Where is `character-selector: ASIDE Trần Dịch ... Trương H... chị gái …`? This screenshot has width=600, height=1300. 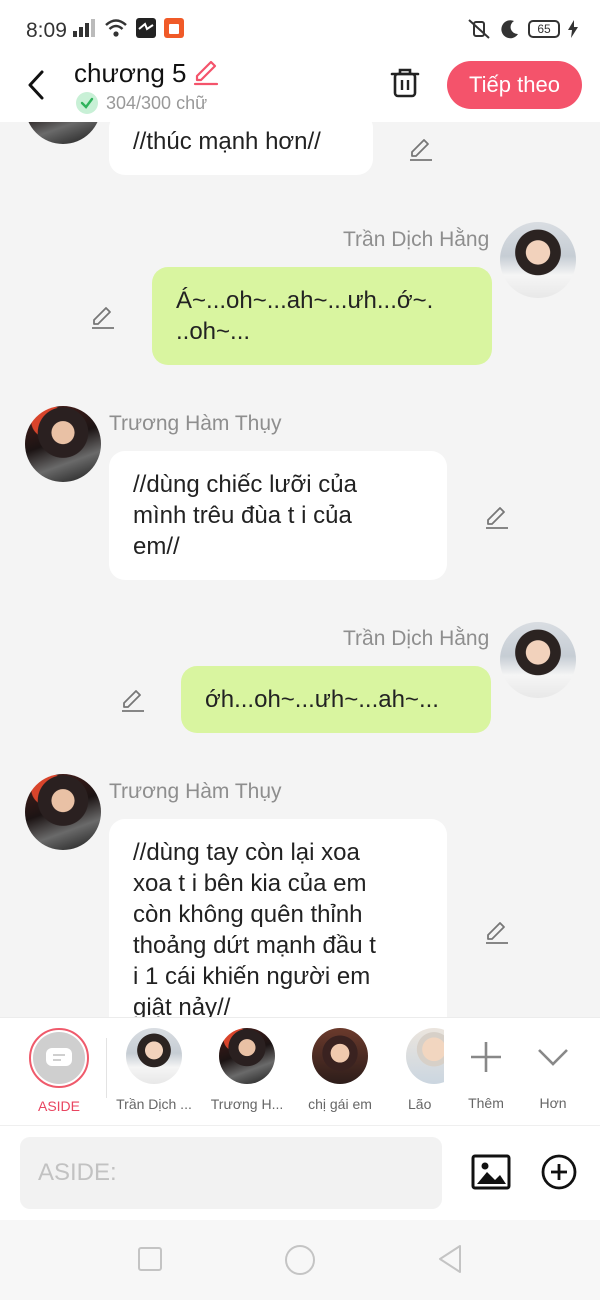 character-selector: ASIDE Trần Dịch ... Trương H... chị gái … is located at coordinates (300, 1071).